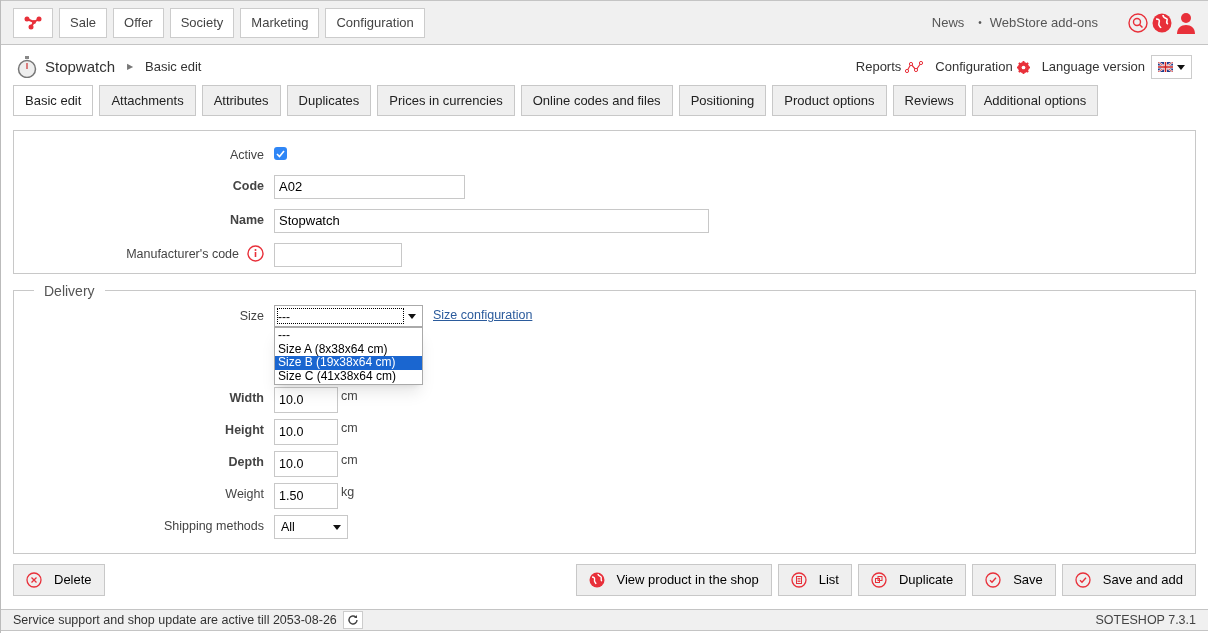 This screenshot has width=1208, height=633. Describe the element at coordinates (255, 253) in the screenshot. I see `info-icon` at that location.